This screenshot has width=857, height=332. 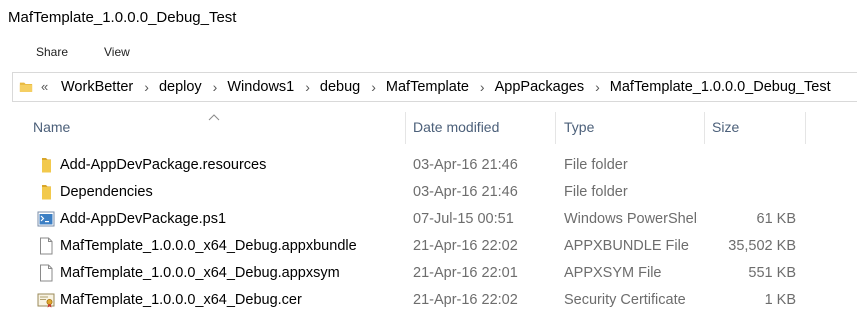 What do you see at coordinates (776, 219) in the screenshot?
I see `file-size: 61 KB` at bounding box center [776, 219].